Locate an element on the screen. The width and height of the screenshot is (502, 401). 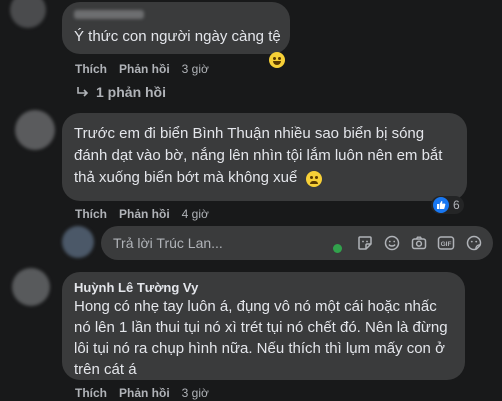
reaction-number: 6 is located at coordinates (456, 205).